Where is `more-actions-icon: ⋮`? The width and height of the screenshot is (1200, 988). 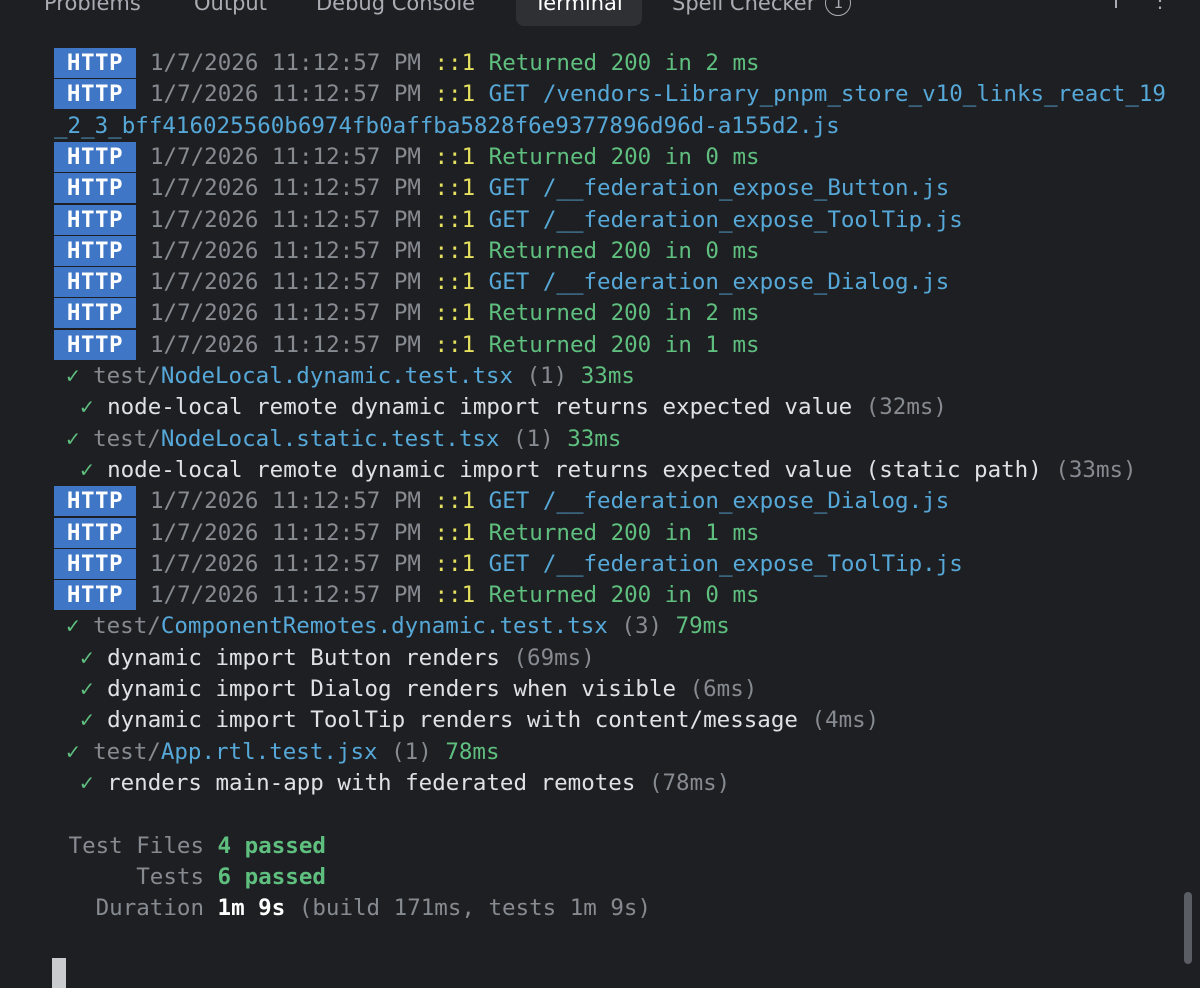
more-actions-icon: ⋮ is located at coordinates (1160, 6).